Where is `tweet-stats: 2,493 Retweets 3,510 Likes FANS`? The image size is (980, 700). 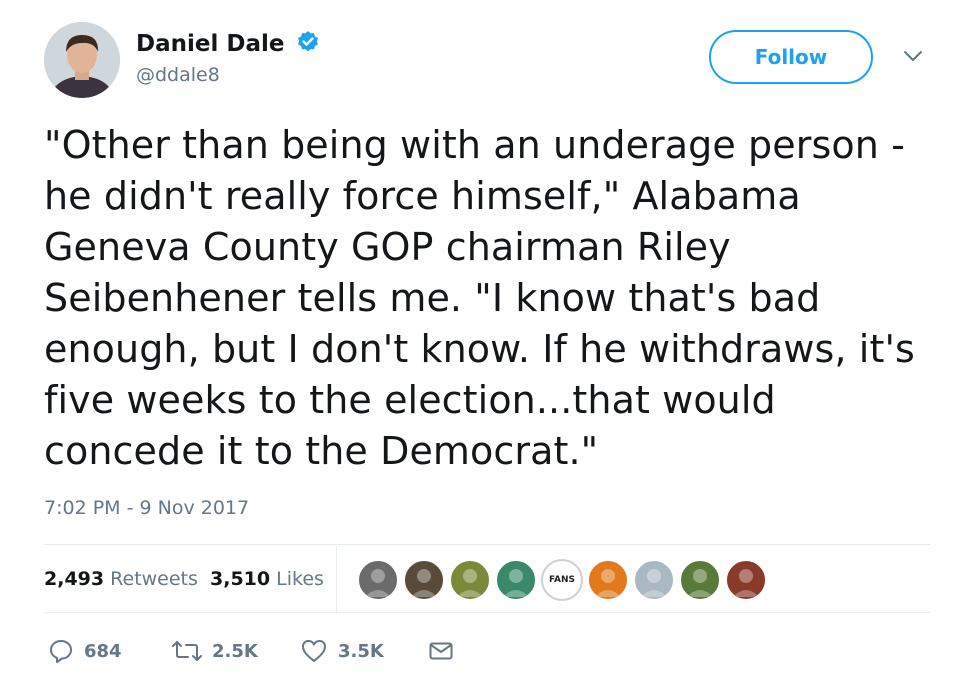
tweet-stats: 2,493 Retweets 3,510 Likes FANS is located at coordinates (487, 579).